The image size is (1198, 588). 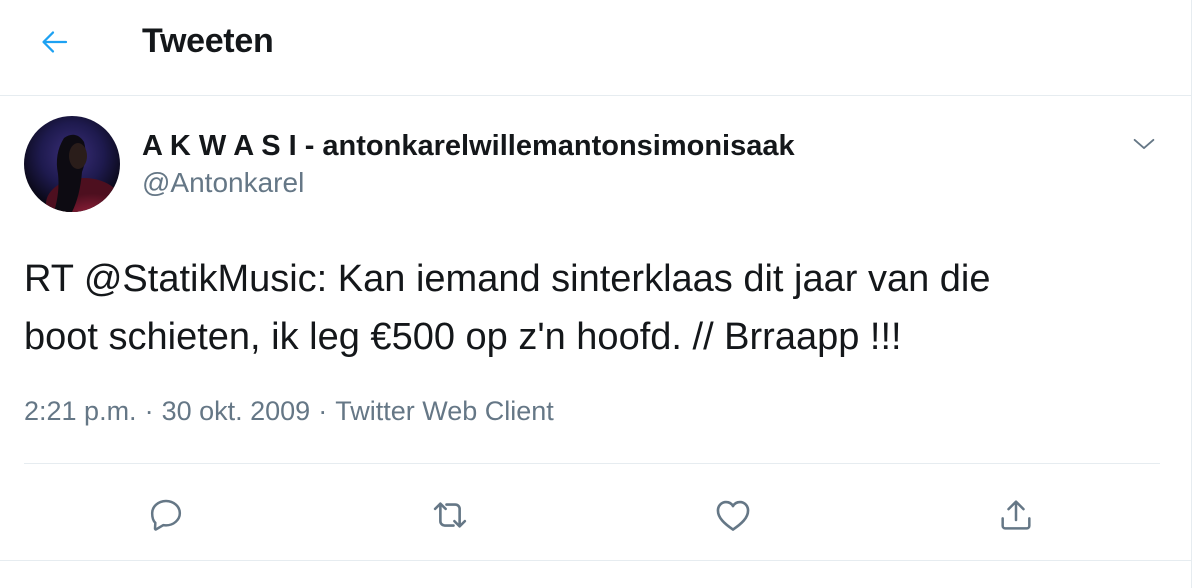 I want to click on page-title: Tweeten, so click(x=208, y=41).